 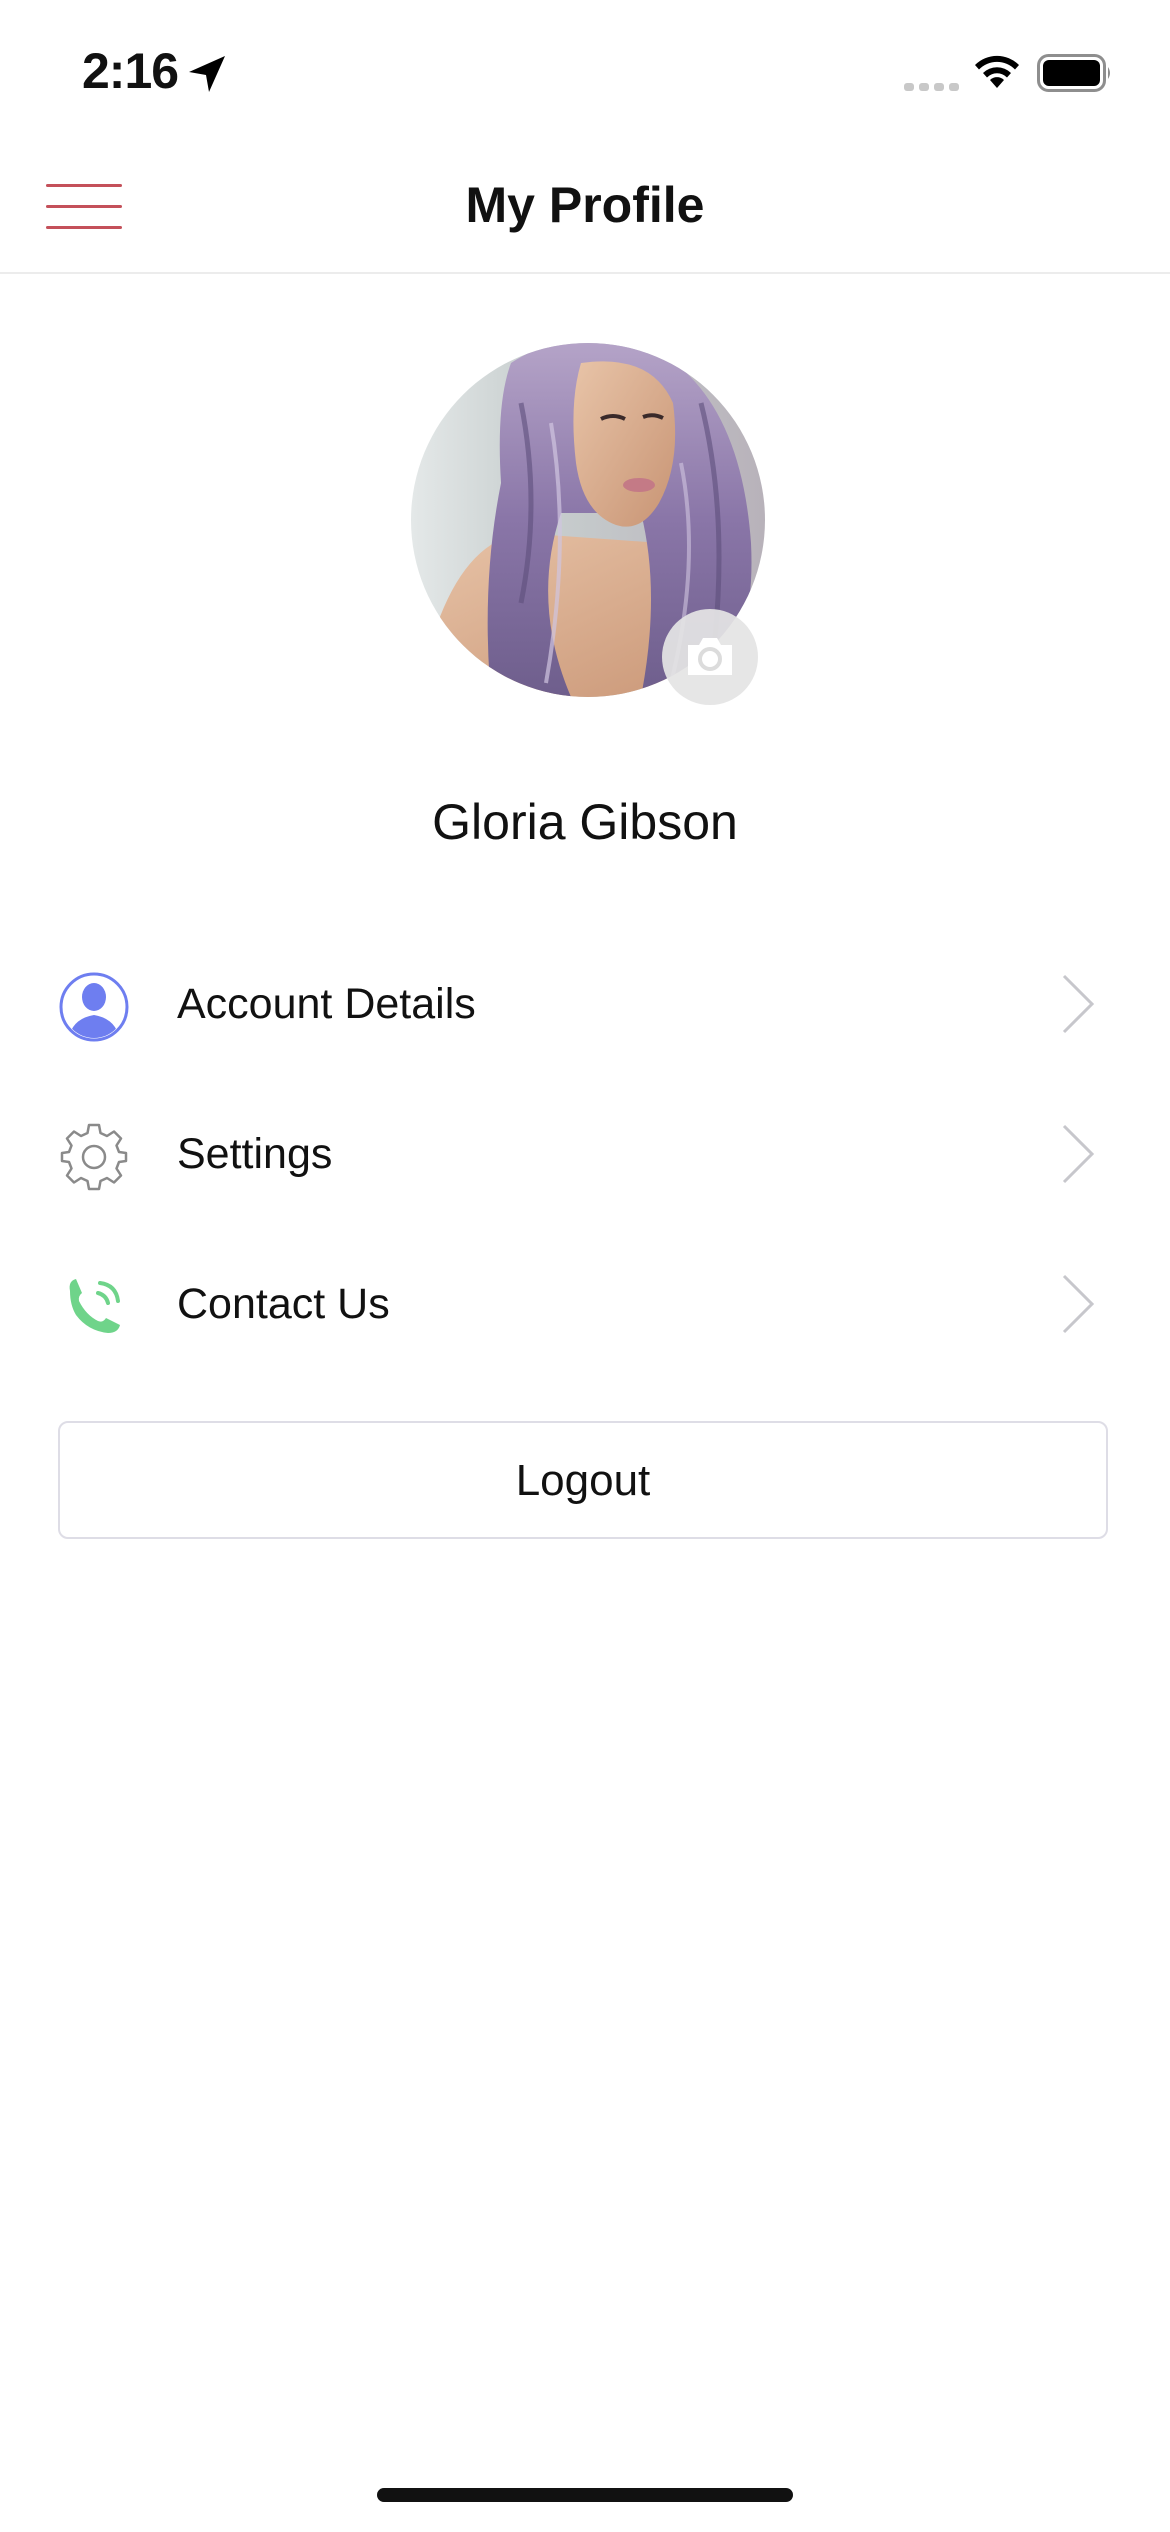 What do you see at coordinates (94, 1007) in the screenshot?
I see `user-icon` at bounding box center [94, 1007].